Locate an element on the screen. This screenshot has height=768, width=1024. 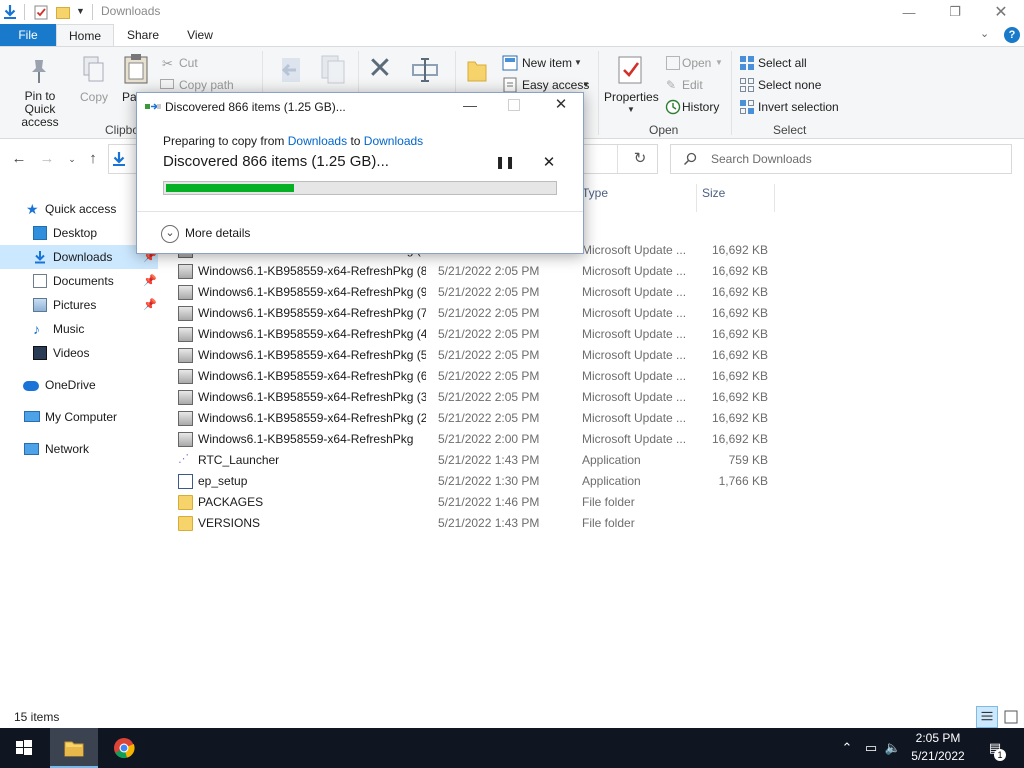
cancel-copy-icon: ✕ is located at coordinates (549, 162).